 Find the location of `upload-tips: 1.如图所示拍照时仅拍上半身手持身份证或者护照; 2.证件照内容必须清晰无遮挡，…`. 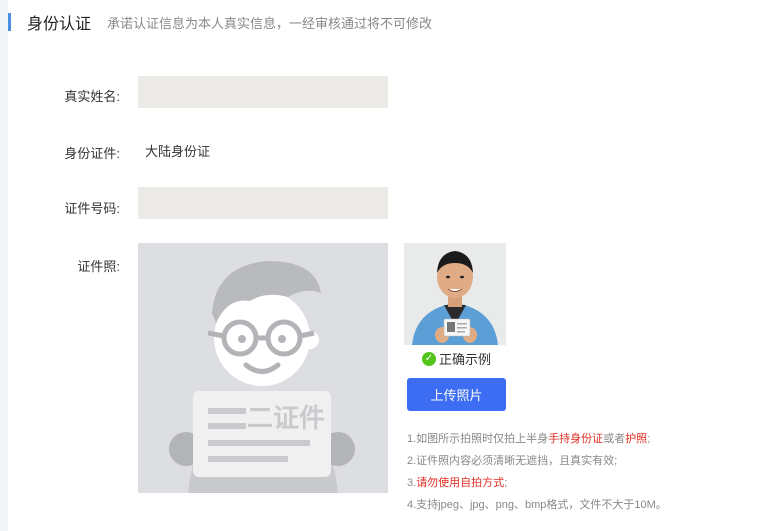

upload-tips: 1.如图所示拍照时仅拍上半身手持身份证或者护照; 2.证件照内容必须清晰无遮挡，… is located at coordinates (537, 472).